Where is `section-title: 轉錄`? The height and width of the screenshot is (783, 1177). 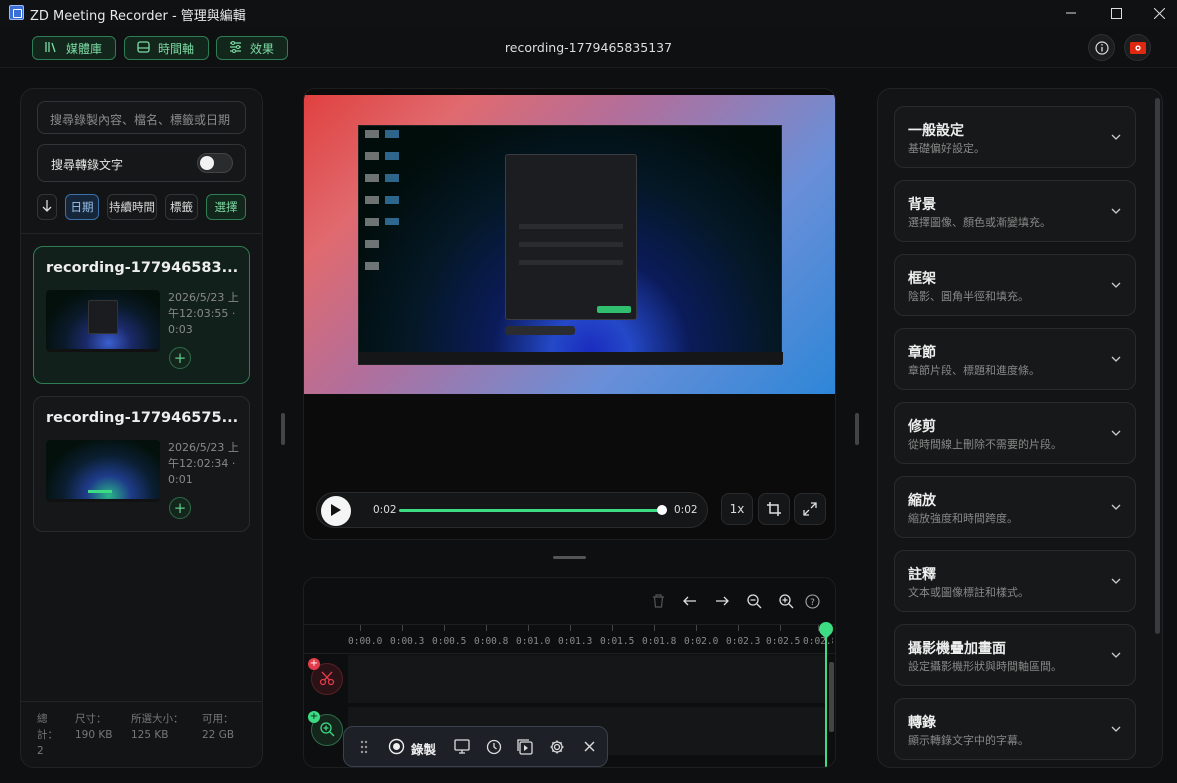
section-title: 轉錄 is located at coordinates (922, 723).